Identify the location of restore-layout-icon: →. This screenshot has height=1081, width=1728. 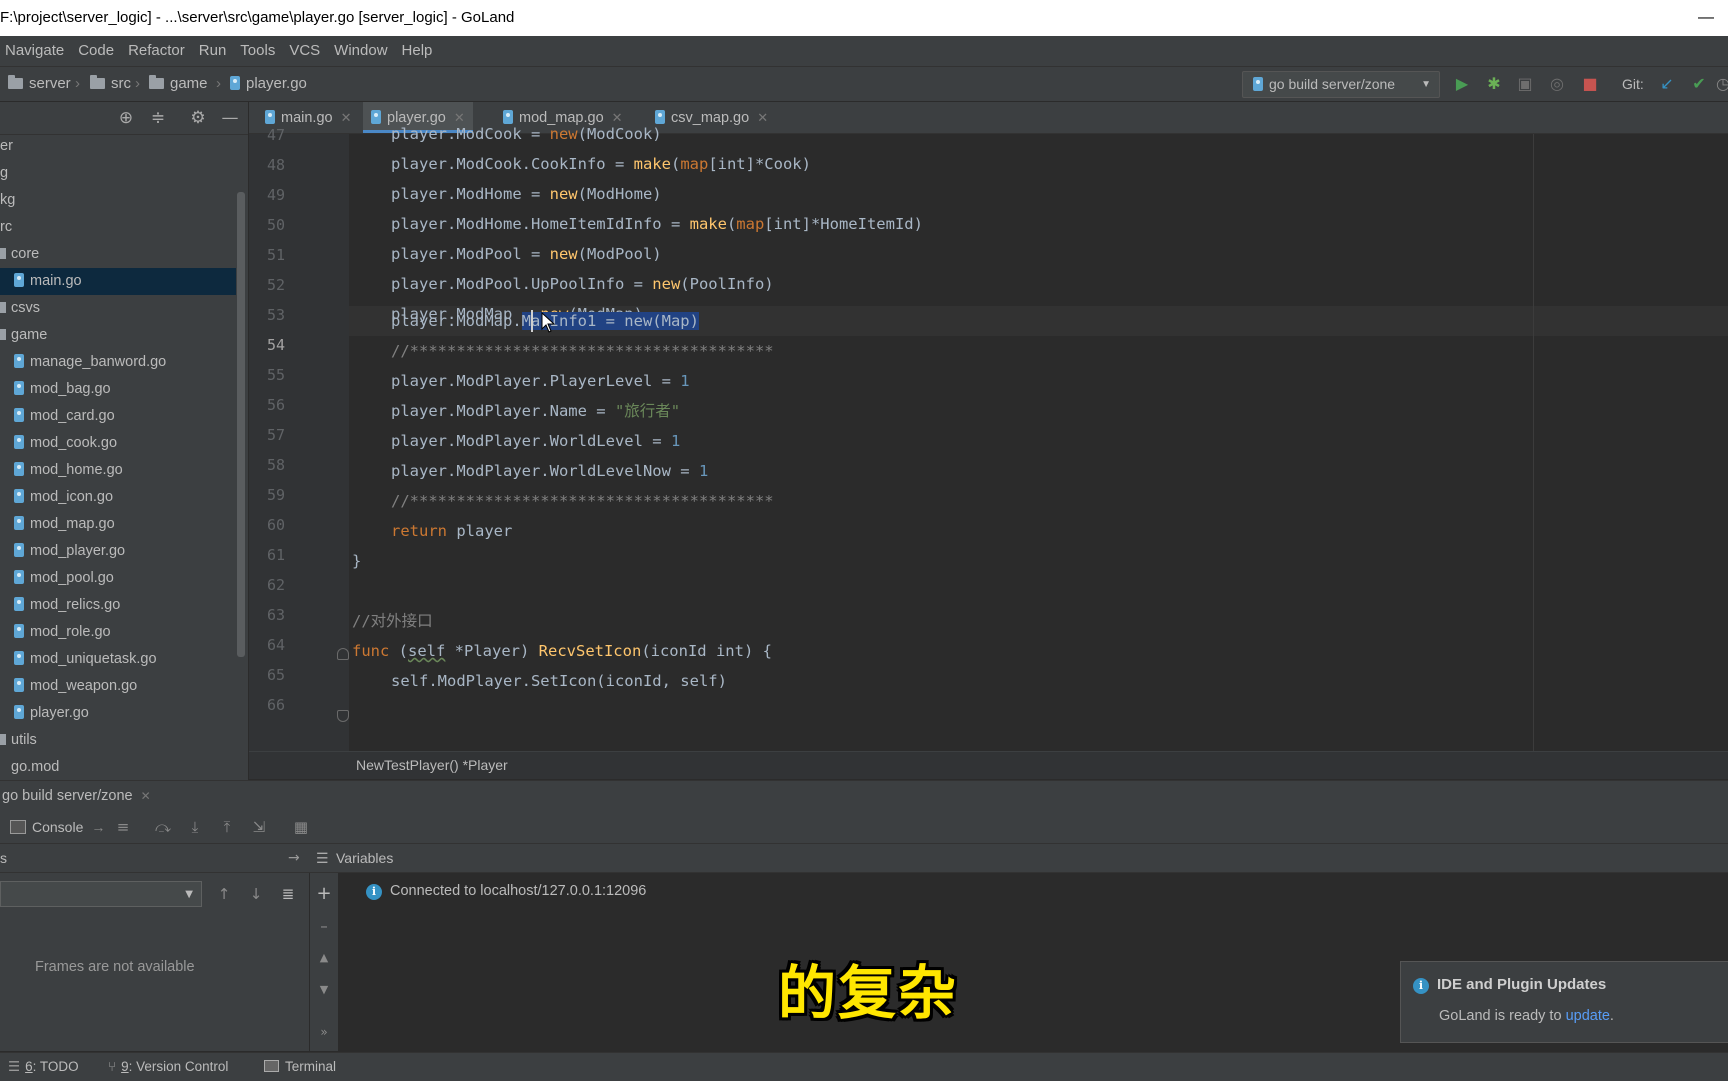
(98, 827).